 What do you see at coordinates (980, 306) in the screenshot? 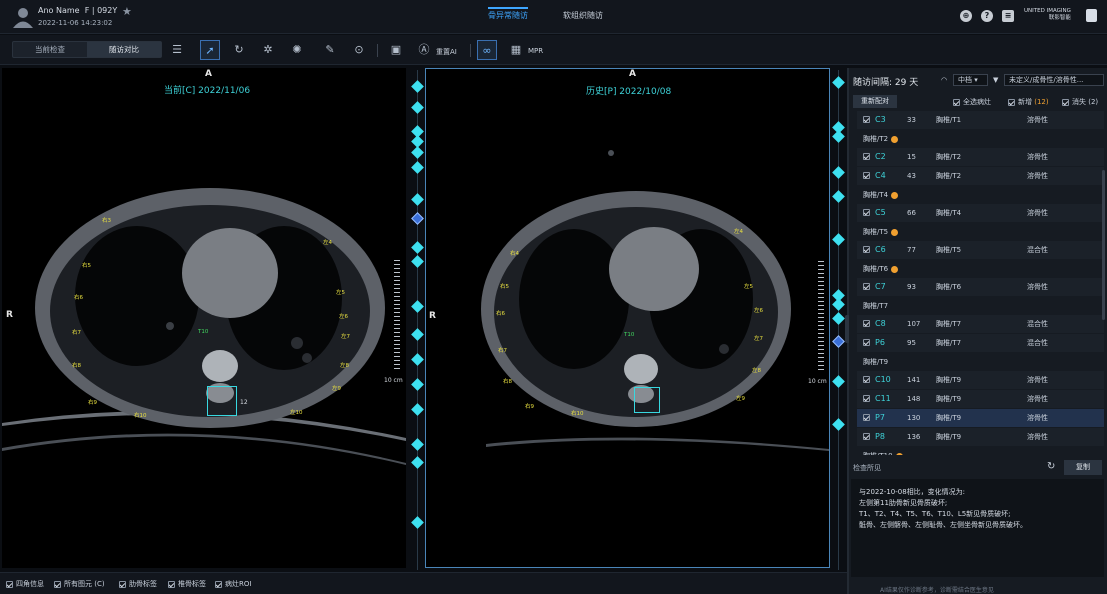
I see `lesion-group-header: 胸椎/T7` at bounding box center [980, 306].